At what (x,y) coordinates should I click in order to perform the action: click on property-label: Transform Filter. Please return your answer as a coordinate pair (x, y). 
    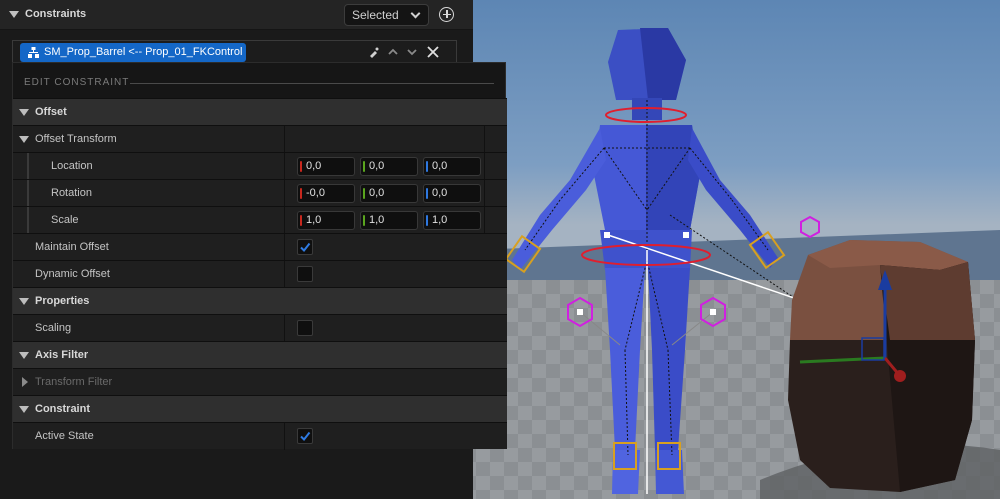
    Looking at the image, I should click on (74, 382).